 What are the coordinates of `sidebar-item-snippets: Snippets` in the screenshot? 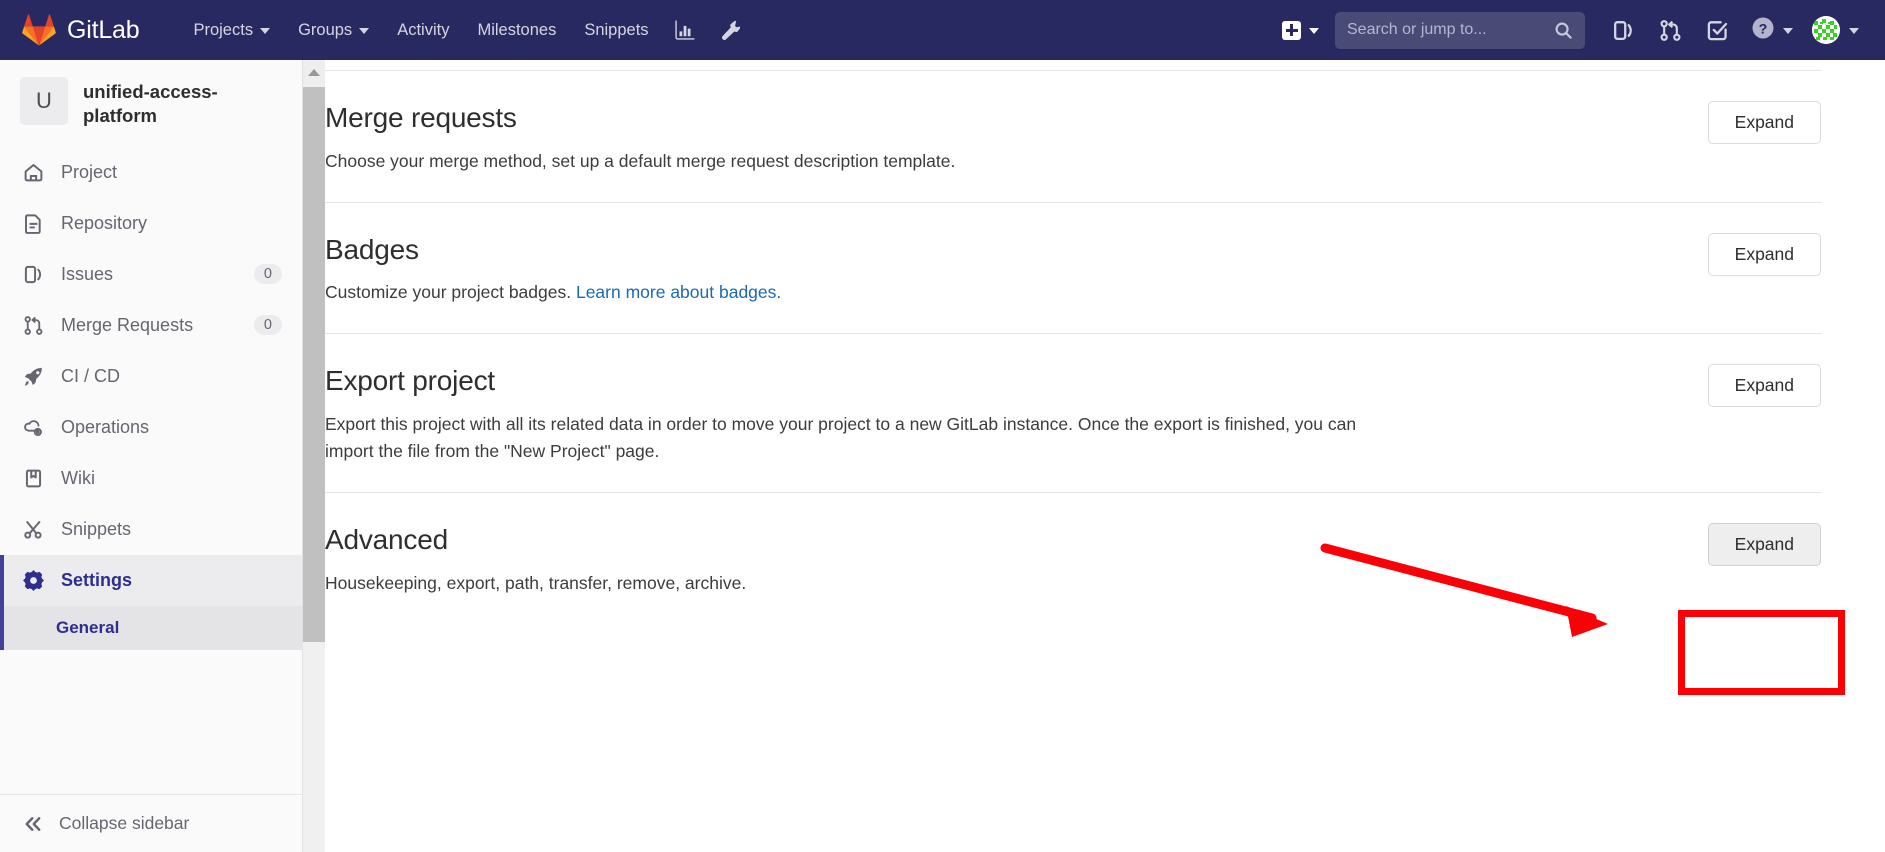 It's located at (151, 529).